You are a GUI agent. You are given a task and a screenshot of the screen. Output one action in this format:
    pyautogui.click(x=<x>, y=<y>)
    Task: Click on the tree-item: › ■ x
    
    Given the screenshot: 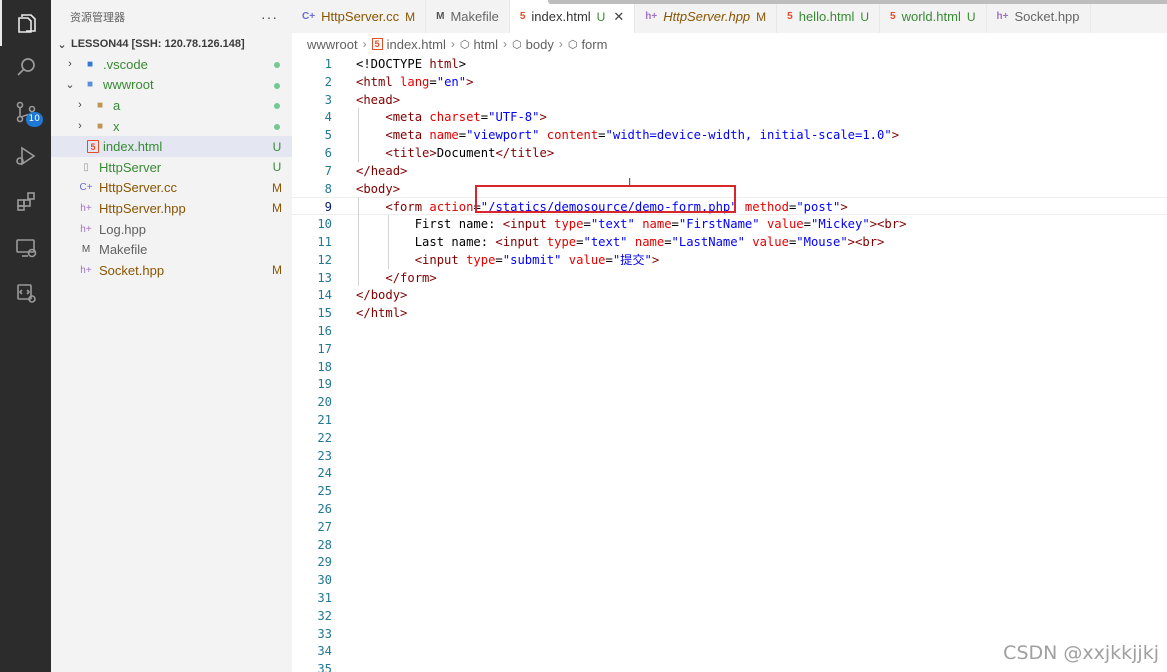 What is the action you would take?
    pyautogui.click(x=171, y=126)
    